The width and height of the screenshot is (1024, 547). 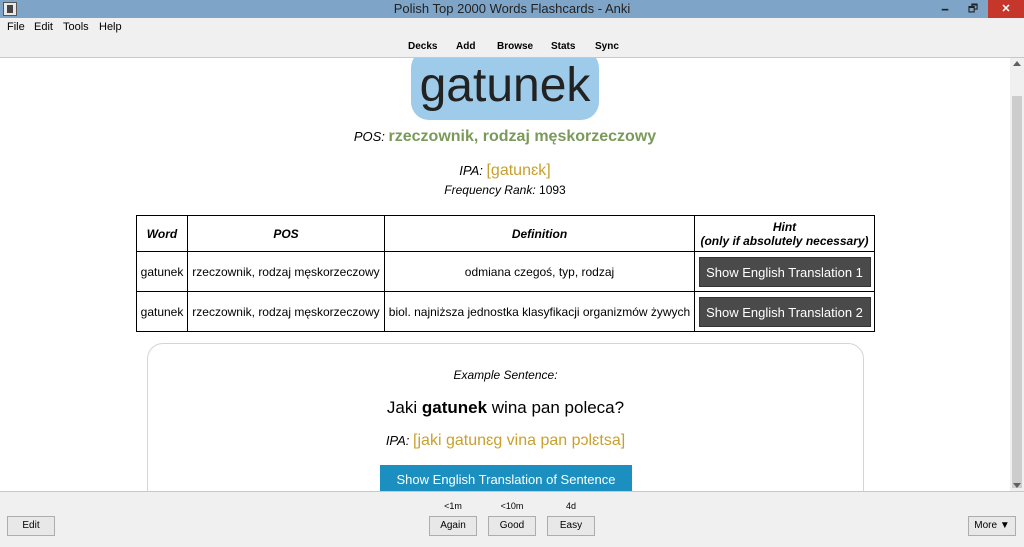 I want to click on sentence-start: Jaki, so click(x=404, y=407).